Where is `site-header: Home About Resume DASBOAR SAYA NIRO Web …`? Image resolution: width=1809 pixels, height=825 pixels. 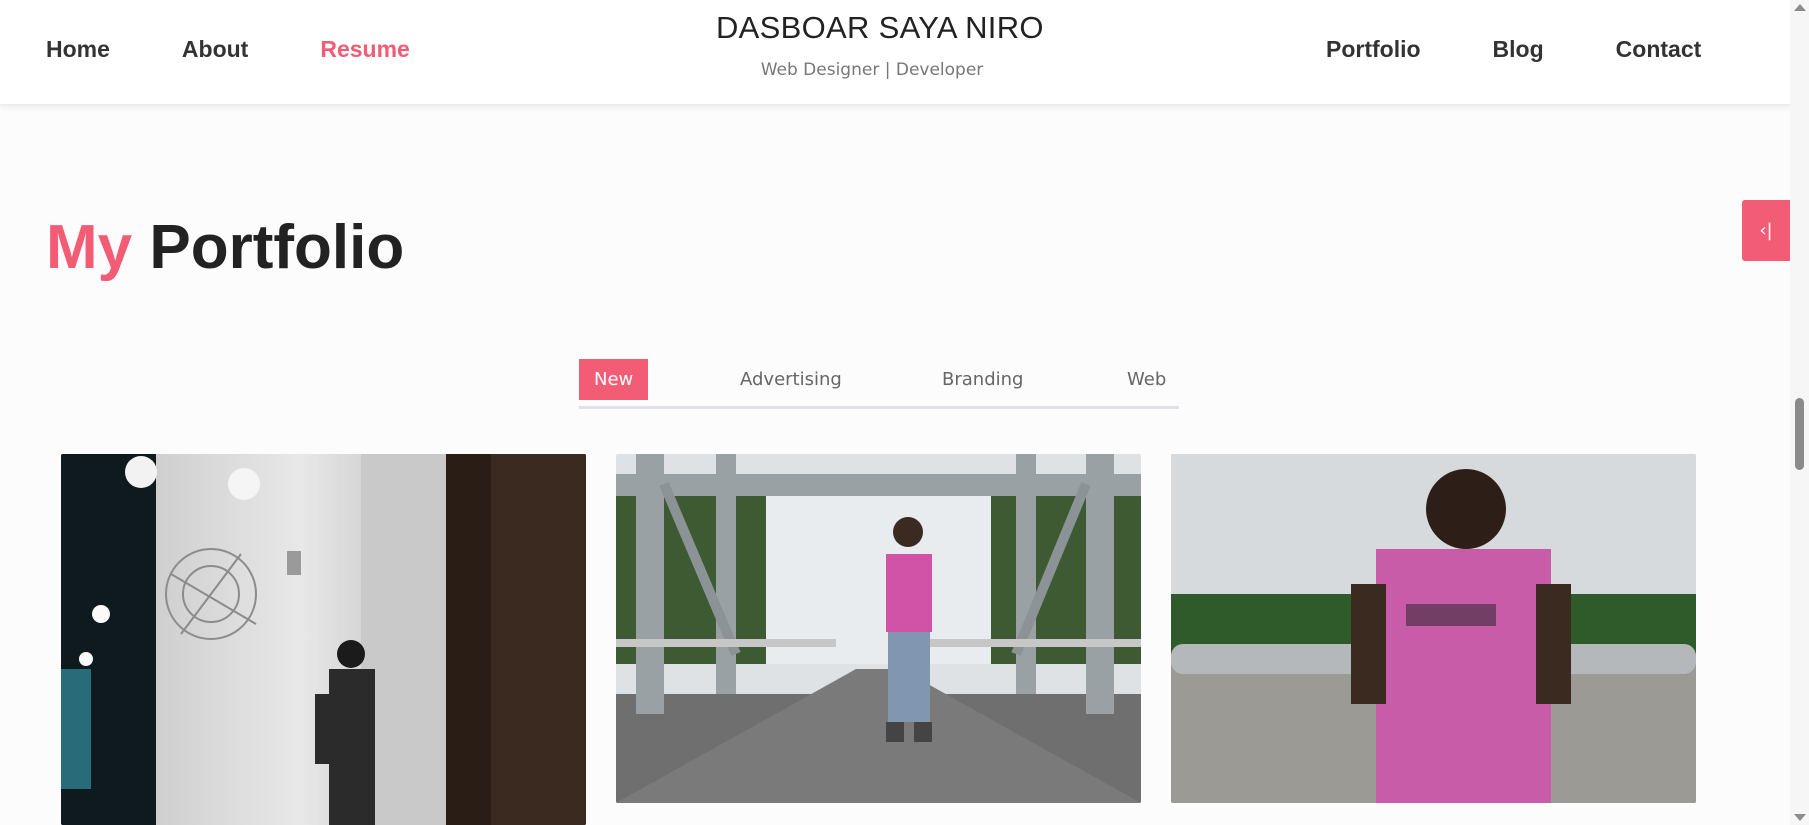
site-header: Home About Resume DASBOAR SAYA NIRO Web … is located at coordinates (895, 52).